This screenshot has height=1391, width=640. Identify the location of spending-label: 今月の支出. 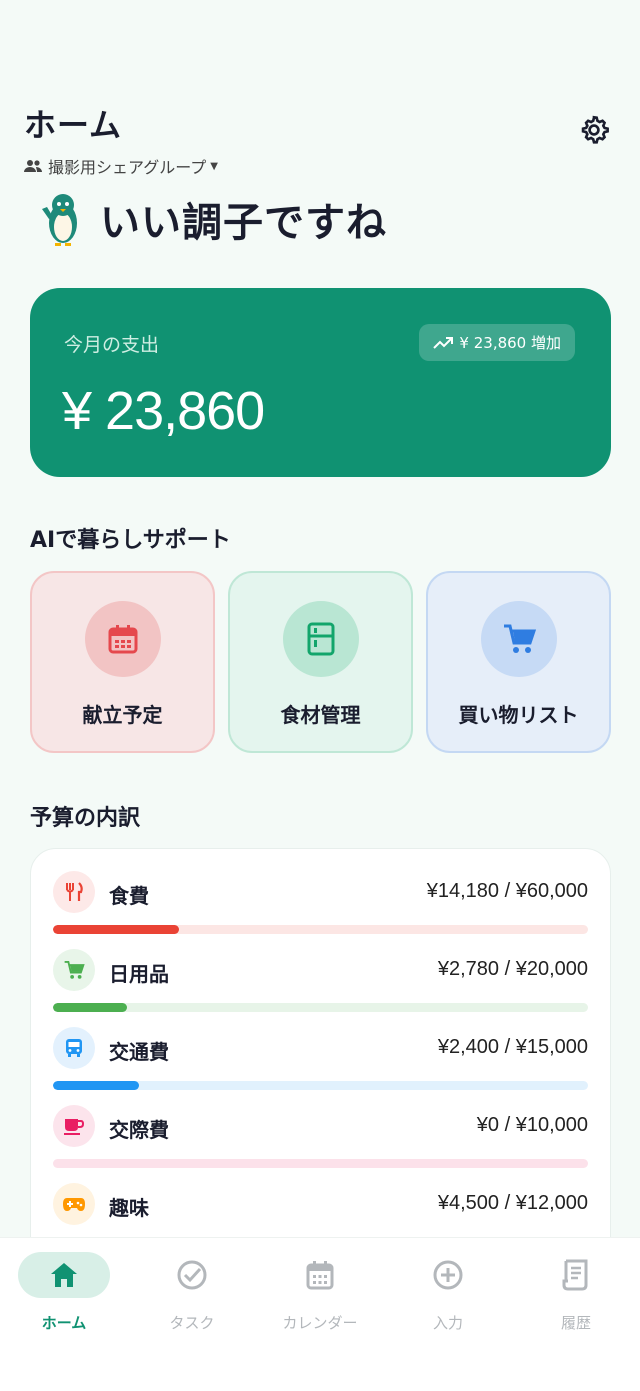
(112, 345).